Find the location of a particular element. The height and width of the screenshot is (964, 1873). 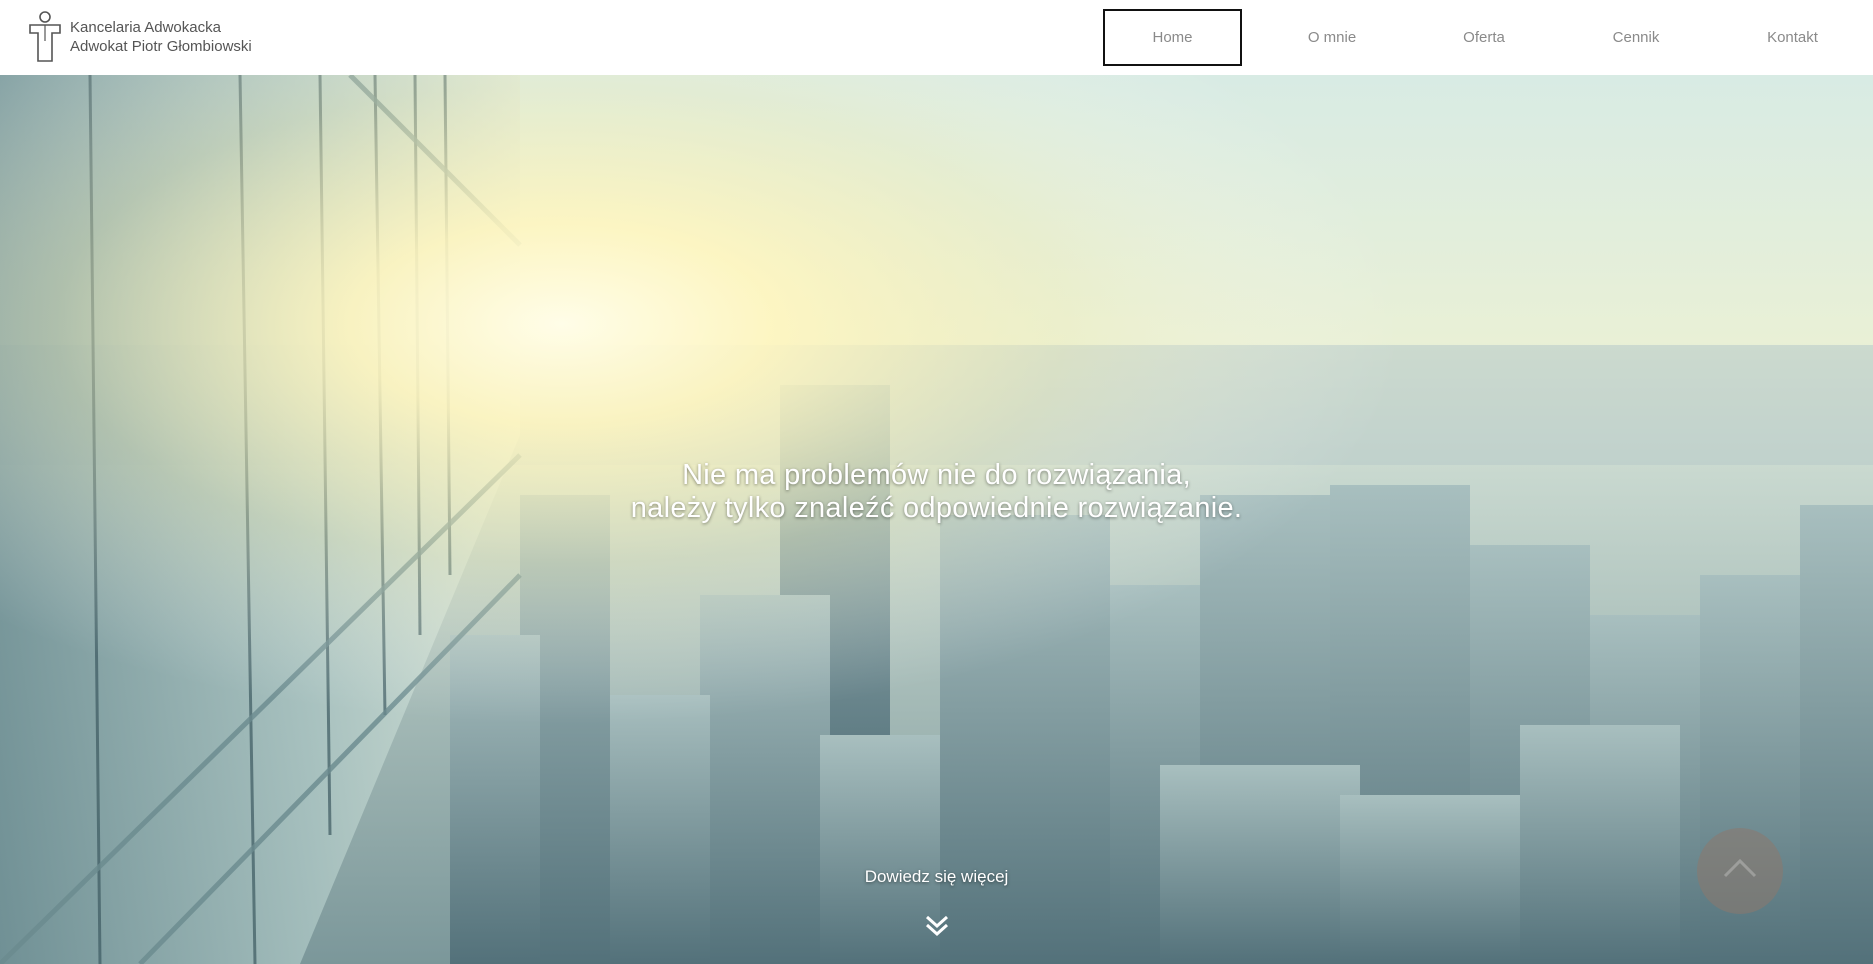

nav-home: Home is located at coordinates (1172, 37).